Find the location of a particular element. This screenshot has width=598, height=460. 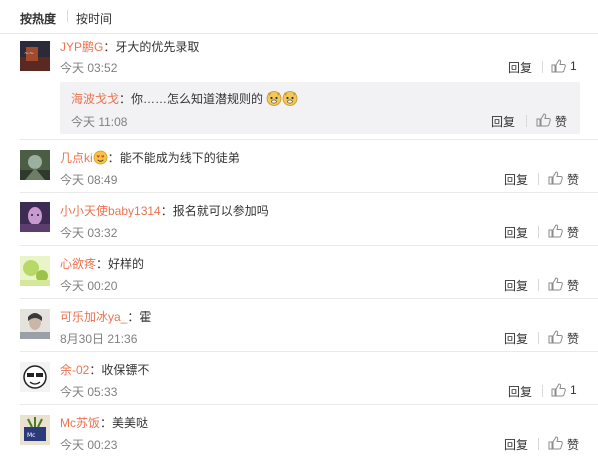

comment-item: 小小天使baby1314：报名就可以参加吗 今天 03:32 回复 赞 is located at coordinates (299, 219).